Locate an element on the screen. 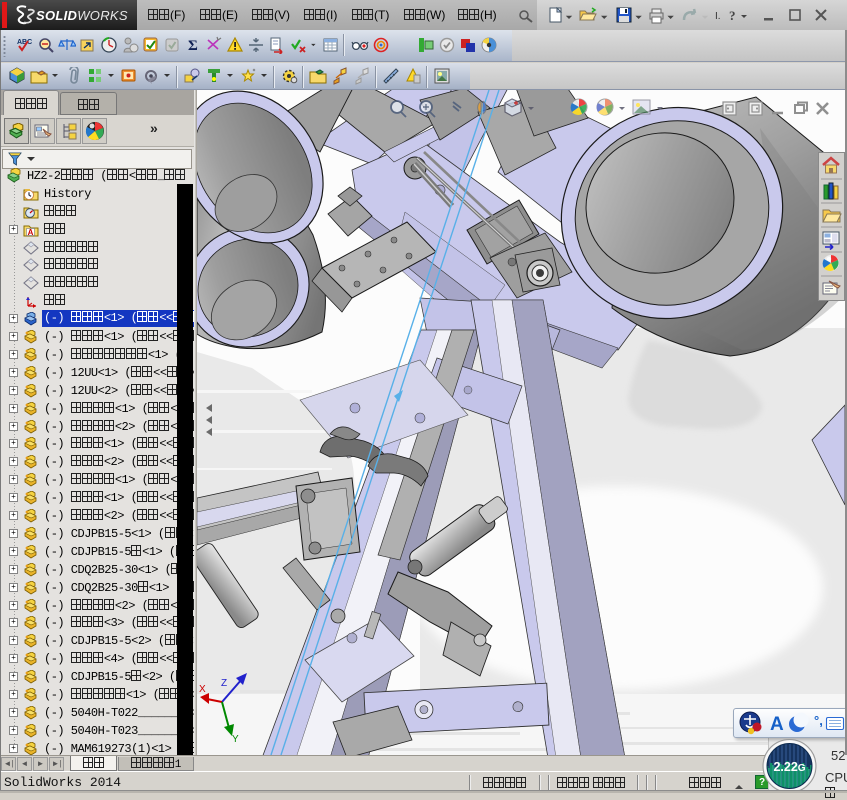 Image resolution: width=847 pixels, height=800 pixels. svg-text: Y is located at coordinates (235, 739).